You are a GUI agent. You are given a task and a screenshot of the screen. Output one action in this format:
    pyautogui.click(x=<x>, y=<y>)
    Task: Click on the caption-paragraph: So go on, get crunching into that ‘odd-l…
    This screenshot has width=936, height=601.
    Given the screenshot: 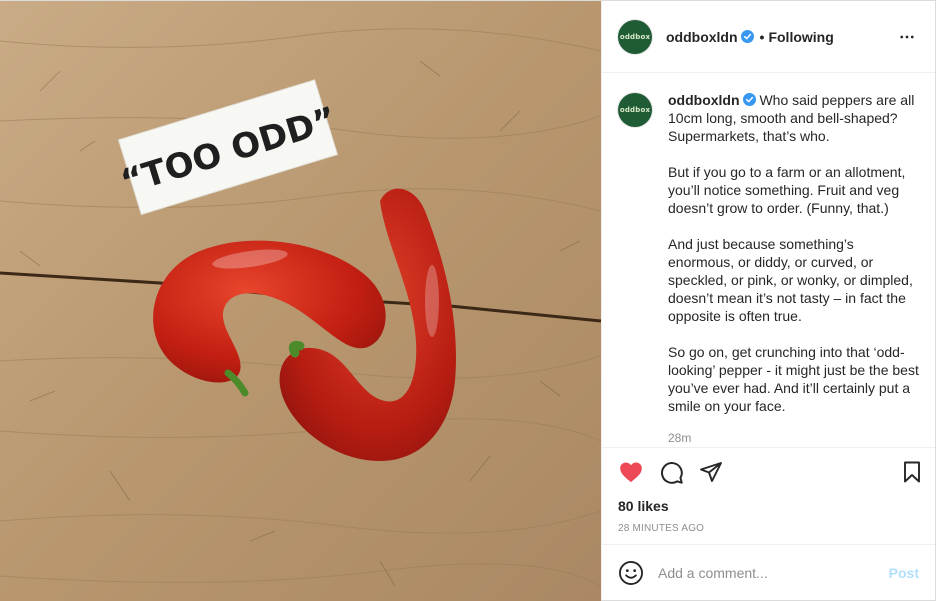 What is the action you would take?
    pyautogui.click(x=793, y=379)
    